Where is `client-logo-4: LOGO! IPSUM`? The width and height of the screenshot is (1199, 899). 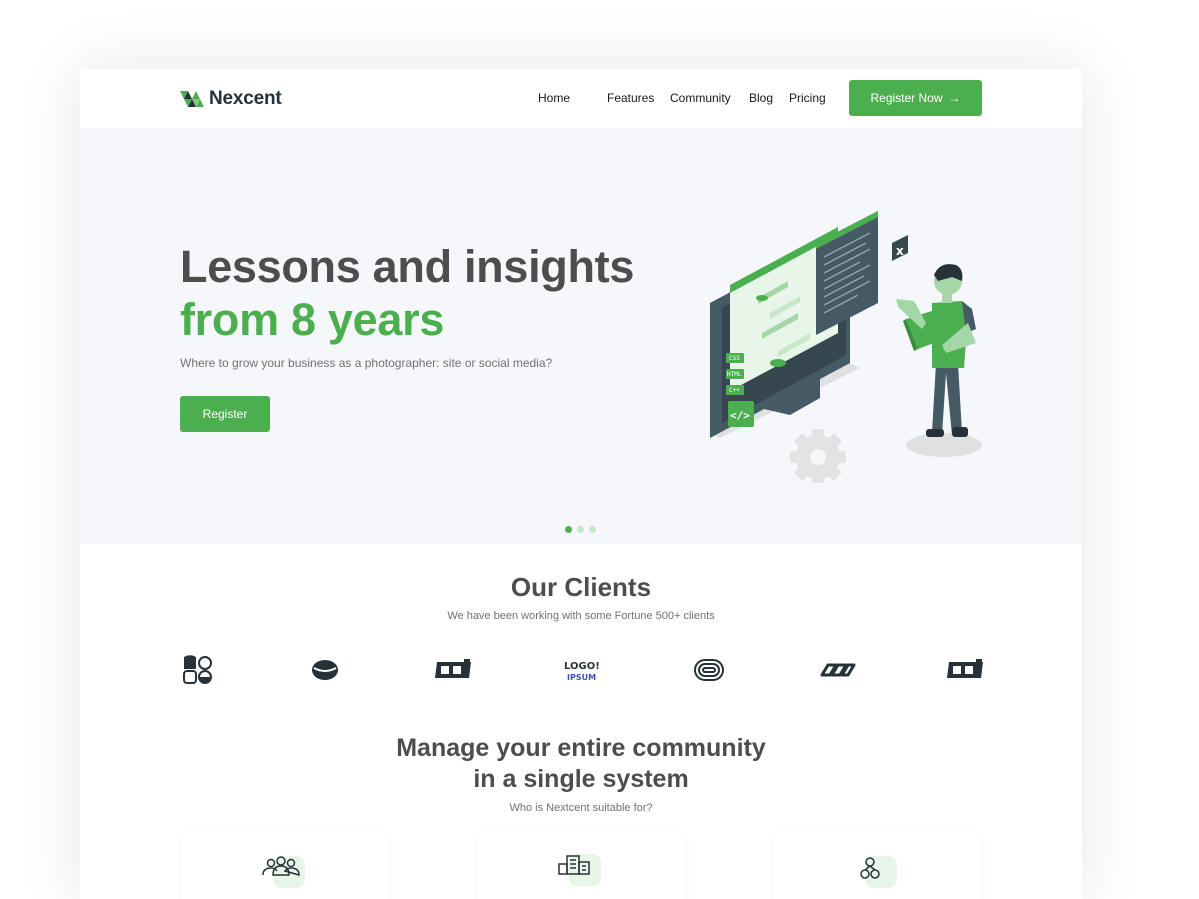
client-logo-4: LOGO! IPSUM is located at coordinates (581, 670).